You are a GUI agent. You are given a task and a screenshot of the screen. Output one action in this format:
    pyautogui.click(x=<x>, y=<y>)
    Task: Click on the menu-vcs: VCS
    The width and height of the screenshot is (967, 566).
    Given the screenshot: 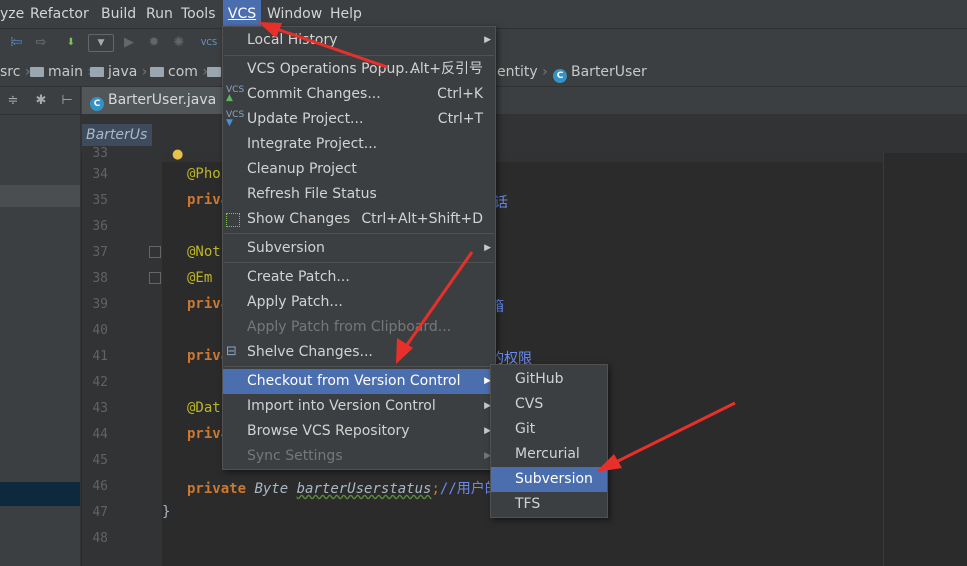 What is the action you would take?
    pyautogui.click(x=242, y=14)
    